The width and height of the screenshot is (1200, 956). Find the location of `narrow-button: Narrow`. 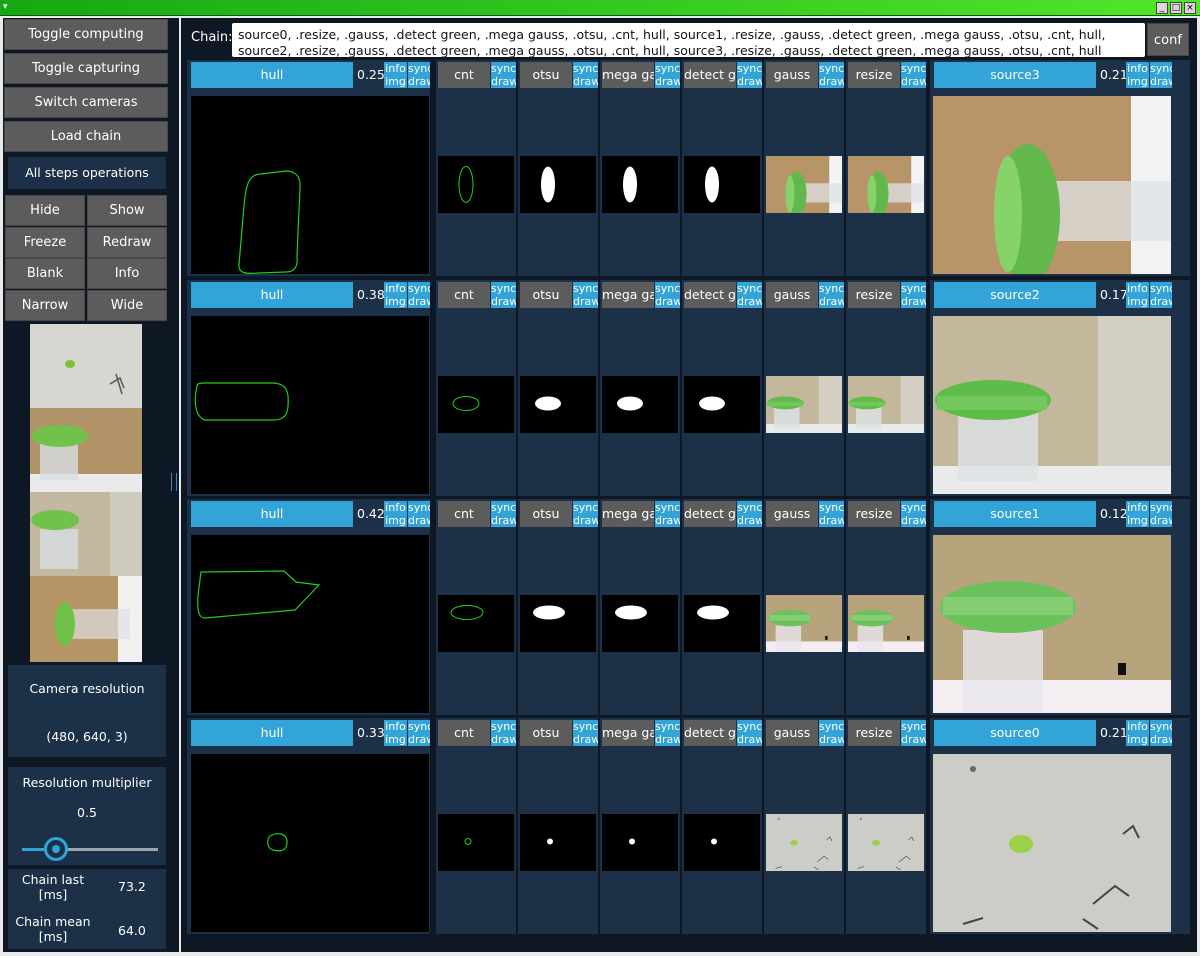

narrow-button: Narrow is located at coordinates (45, 305).